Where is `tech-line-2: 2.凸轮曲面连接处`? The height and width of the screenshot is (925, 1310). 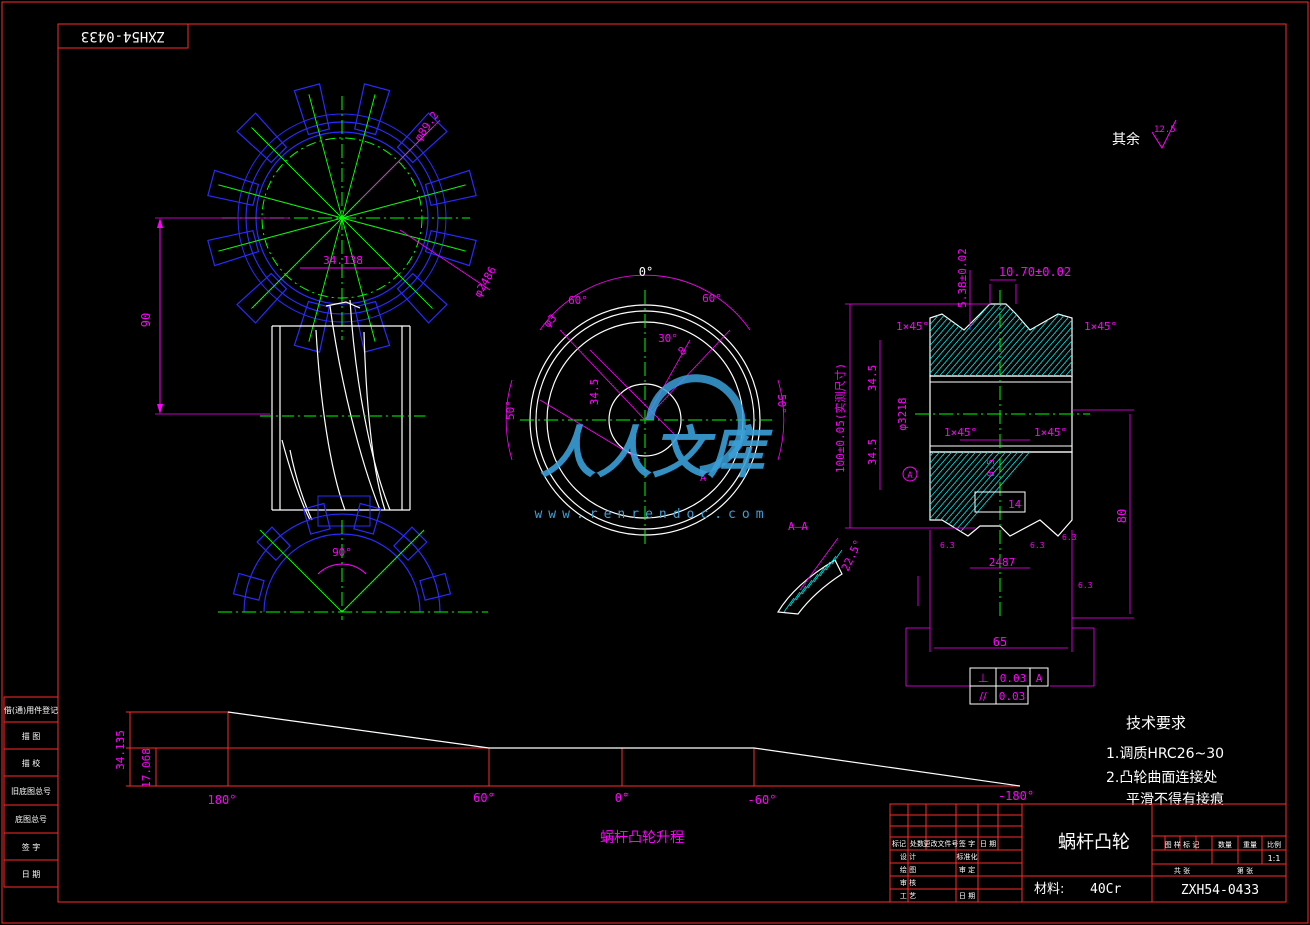
tech-line-2: 2.凸轮曲面连接处 is located at coordinates (1161, 777).